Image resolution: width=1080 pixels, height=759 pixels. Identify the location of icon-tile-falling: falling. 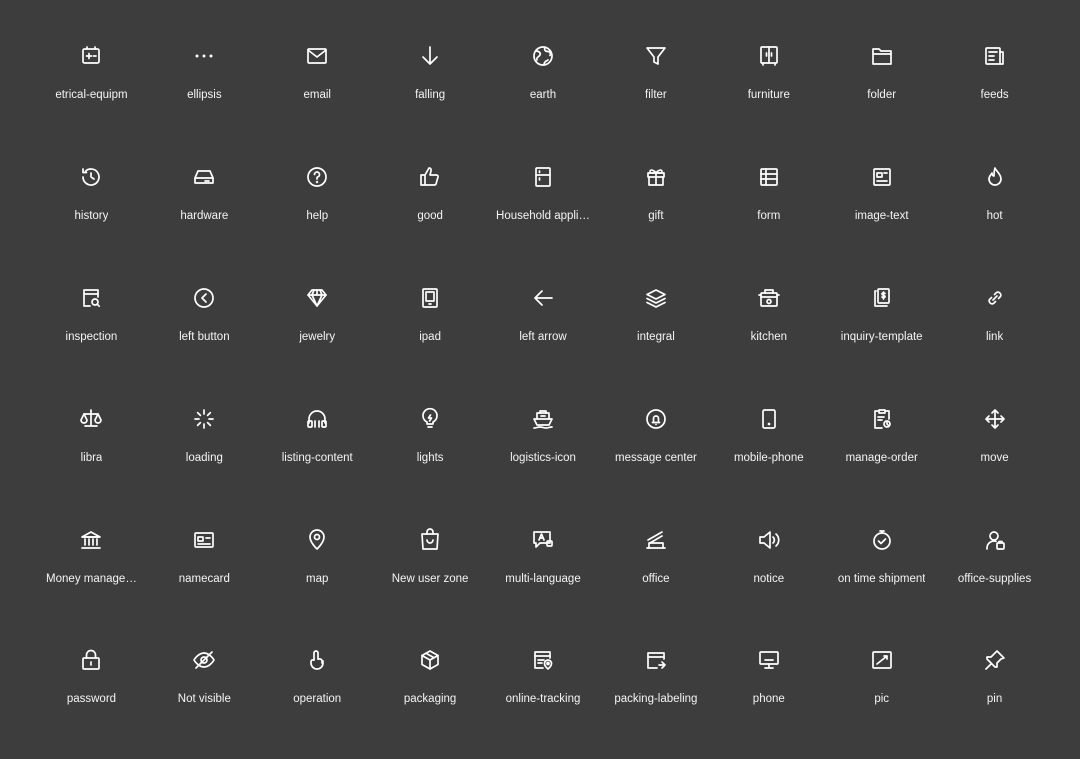
(430, 94).